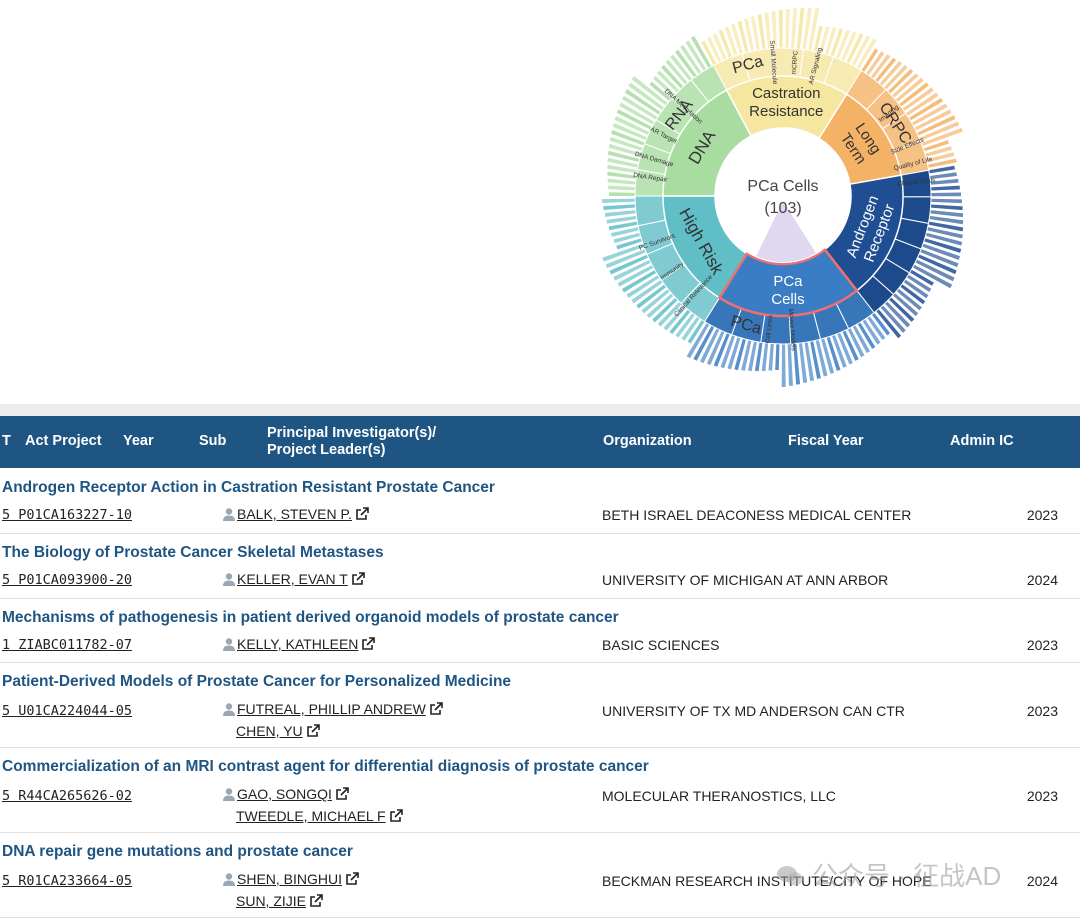 This screenshot has width=1080, height=918. Describe the element at coordinates (63, 441) in the screenshot. I see `col-header-act-project: Act Project` at that location.